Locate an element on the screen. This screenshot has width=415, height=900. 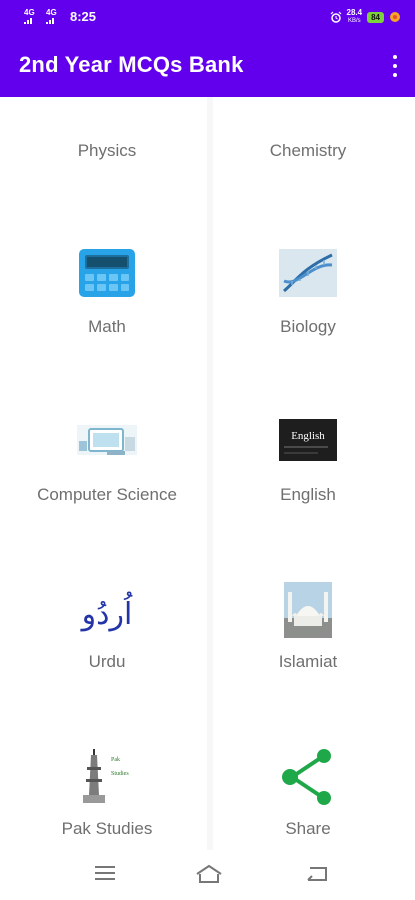
subject-tile-computer-science: Computer Science is located at coordinates (107, 495).